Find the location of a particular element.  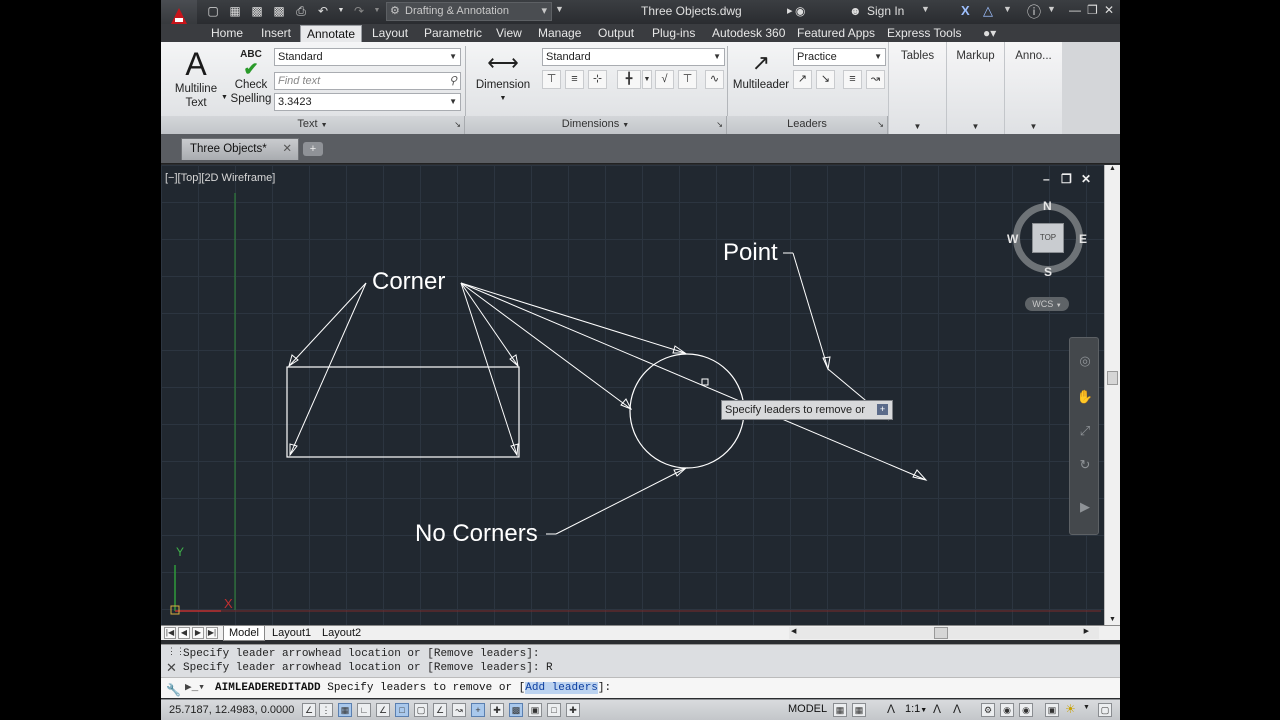

undo-icon: ↶ is located at coordinates (323, 11).